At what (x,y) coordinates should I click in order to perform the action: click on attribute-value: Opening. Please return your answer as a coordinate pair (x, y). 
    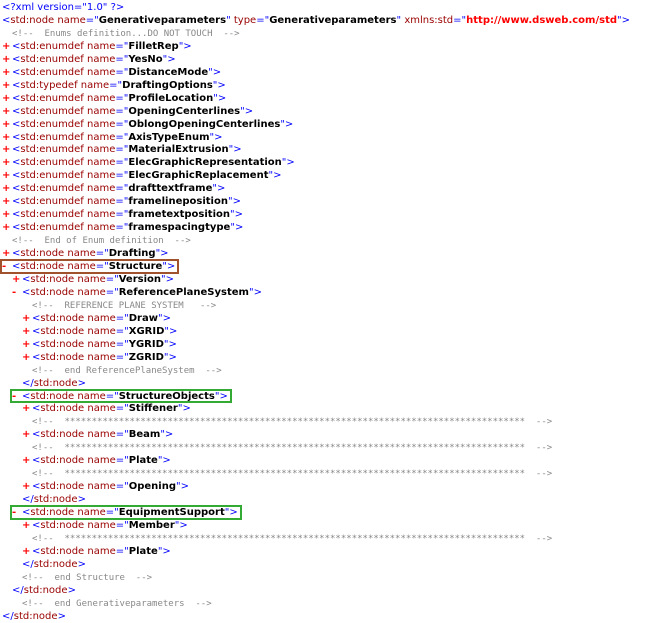
    Looking at the image, I should click on (152, 487).